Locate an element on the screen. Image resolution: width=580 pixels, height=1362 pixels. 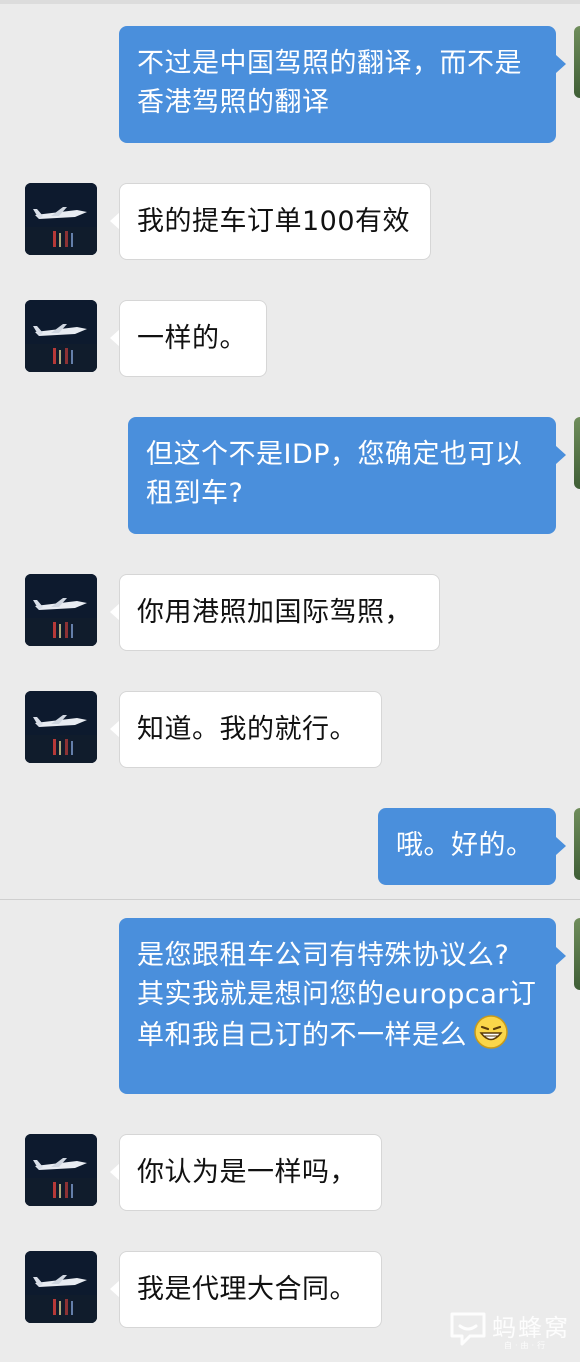
message-bubble-received: 一样的。 is located at coordinates (193, 338).